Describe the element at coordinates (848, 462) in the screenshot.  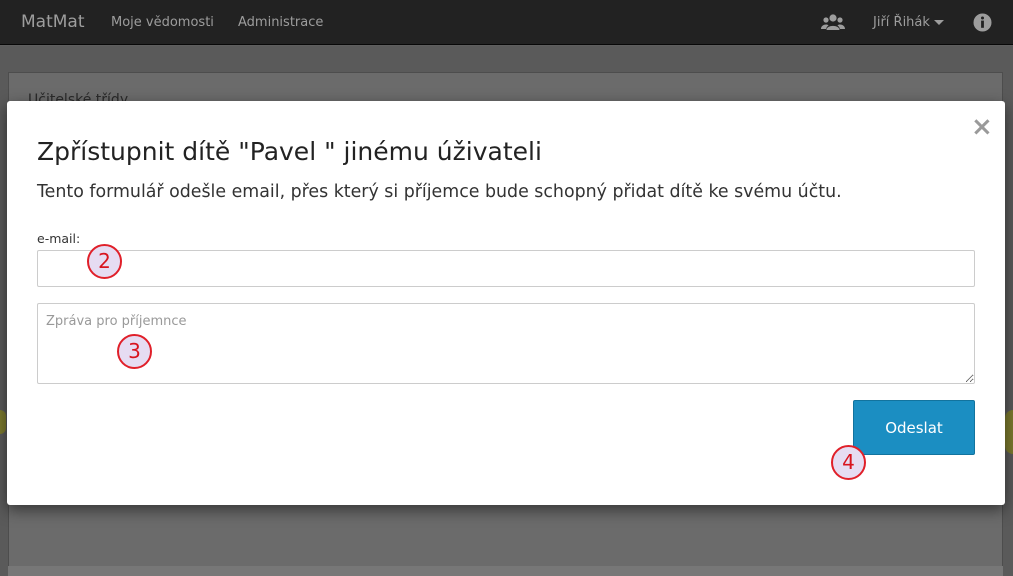
I see `marker-4: 4` at that location.